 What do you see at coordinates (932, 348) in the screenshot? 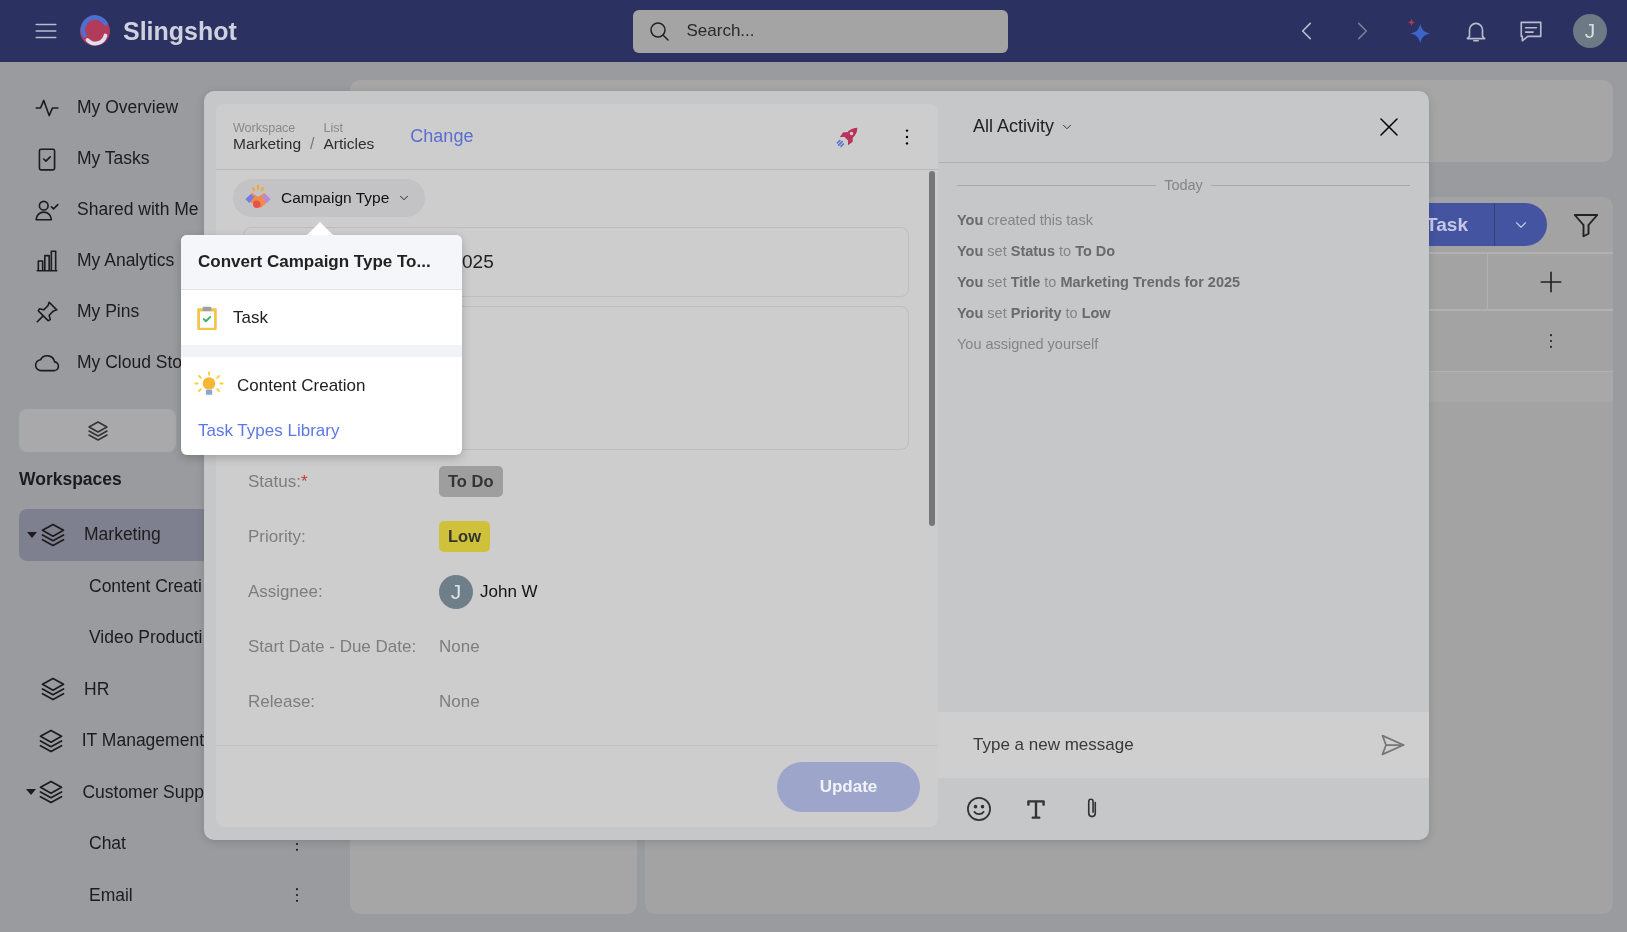
I see `scrollbar-thumb` at bounding box center [932, 348].